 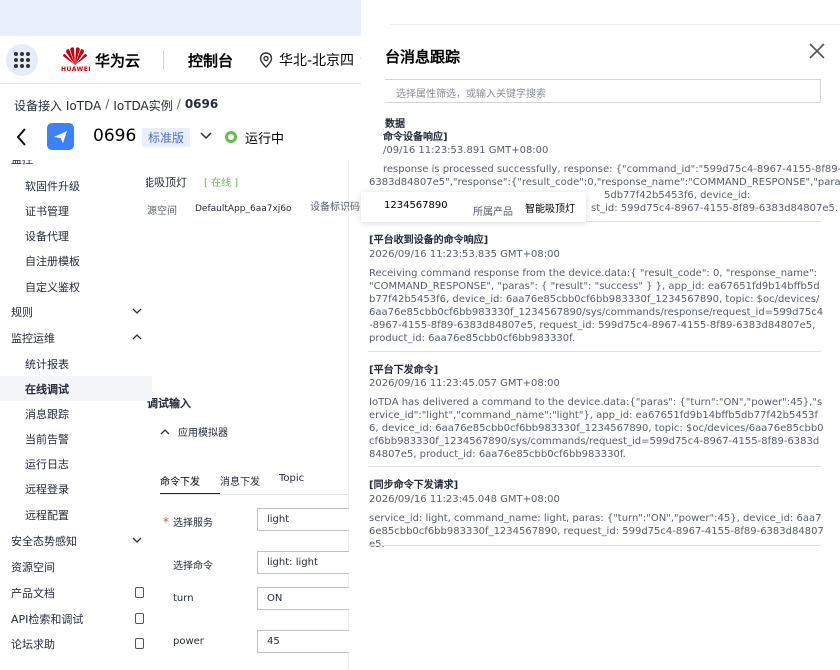 I want to click on debug-input-title: 调试输入, so click(x=169, y=403).